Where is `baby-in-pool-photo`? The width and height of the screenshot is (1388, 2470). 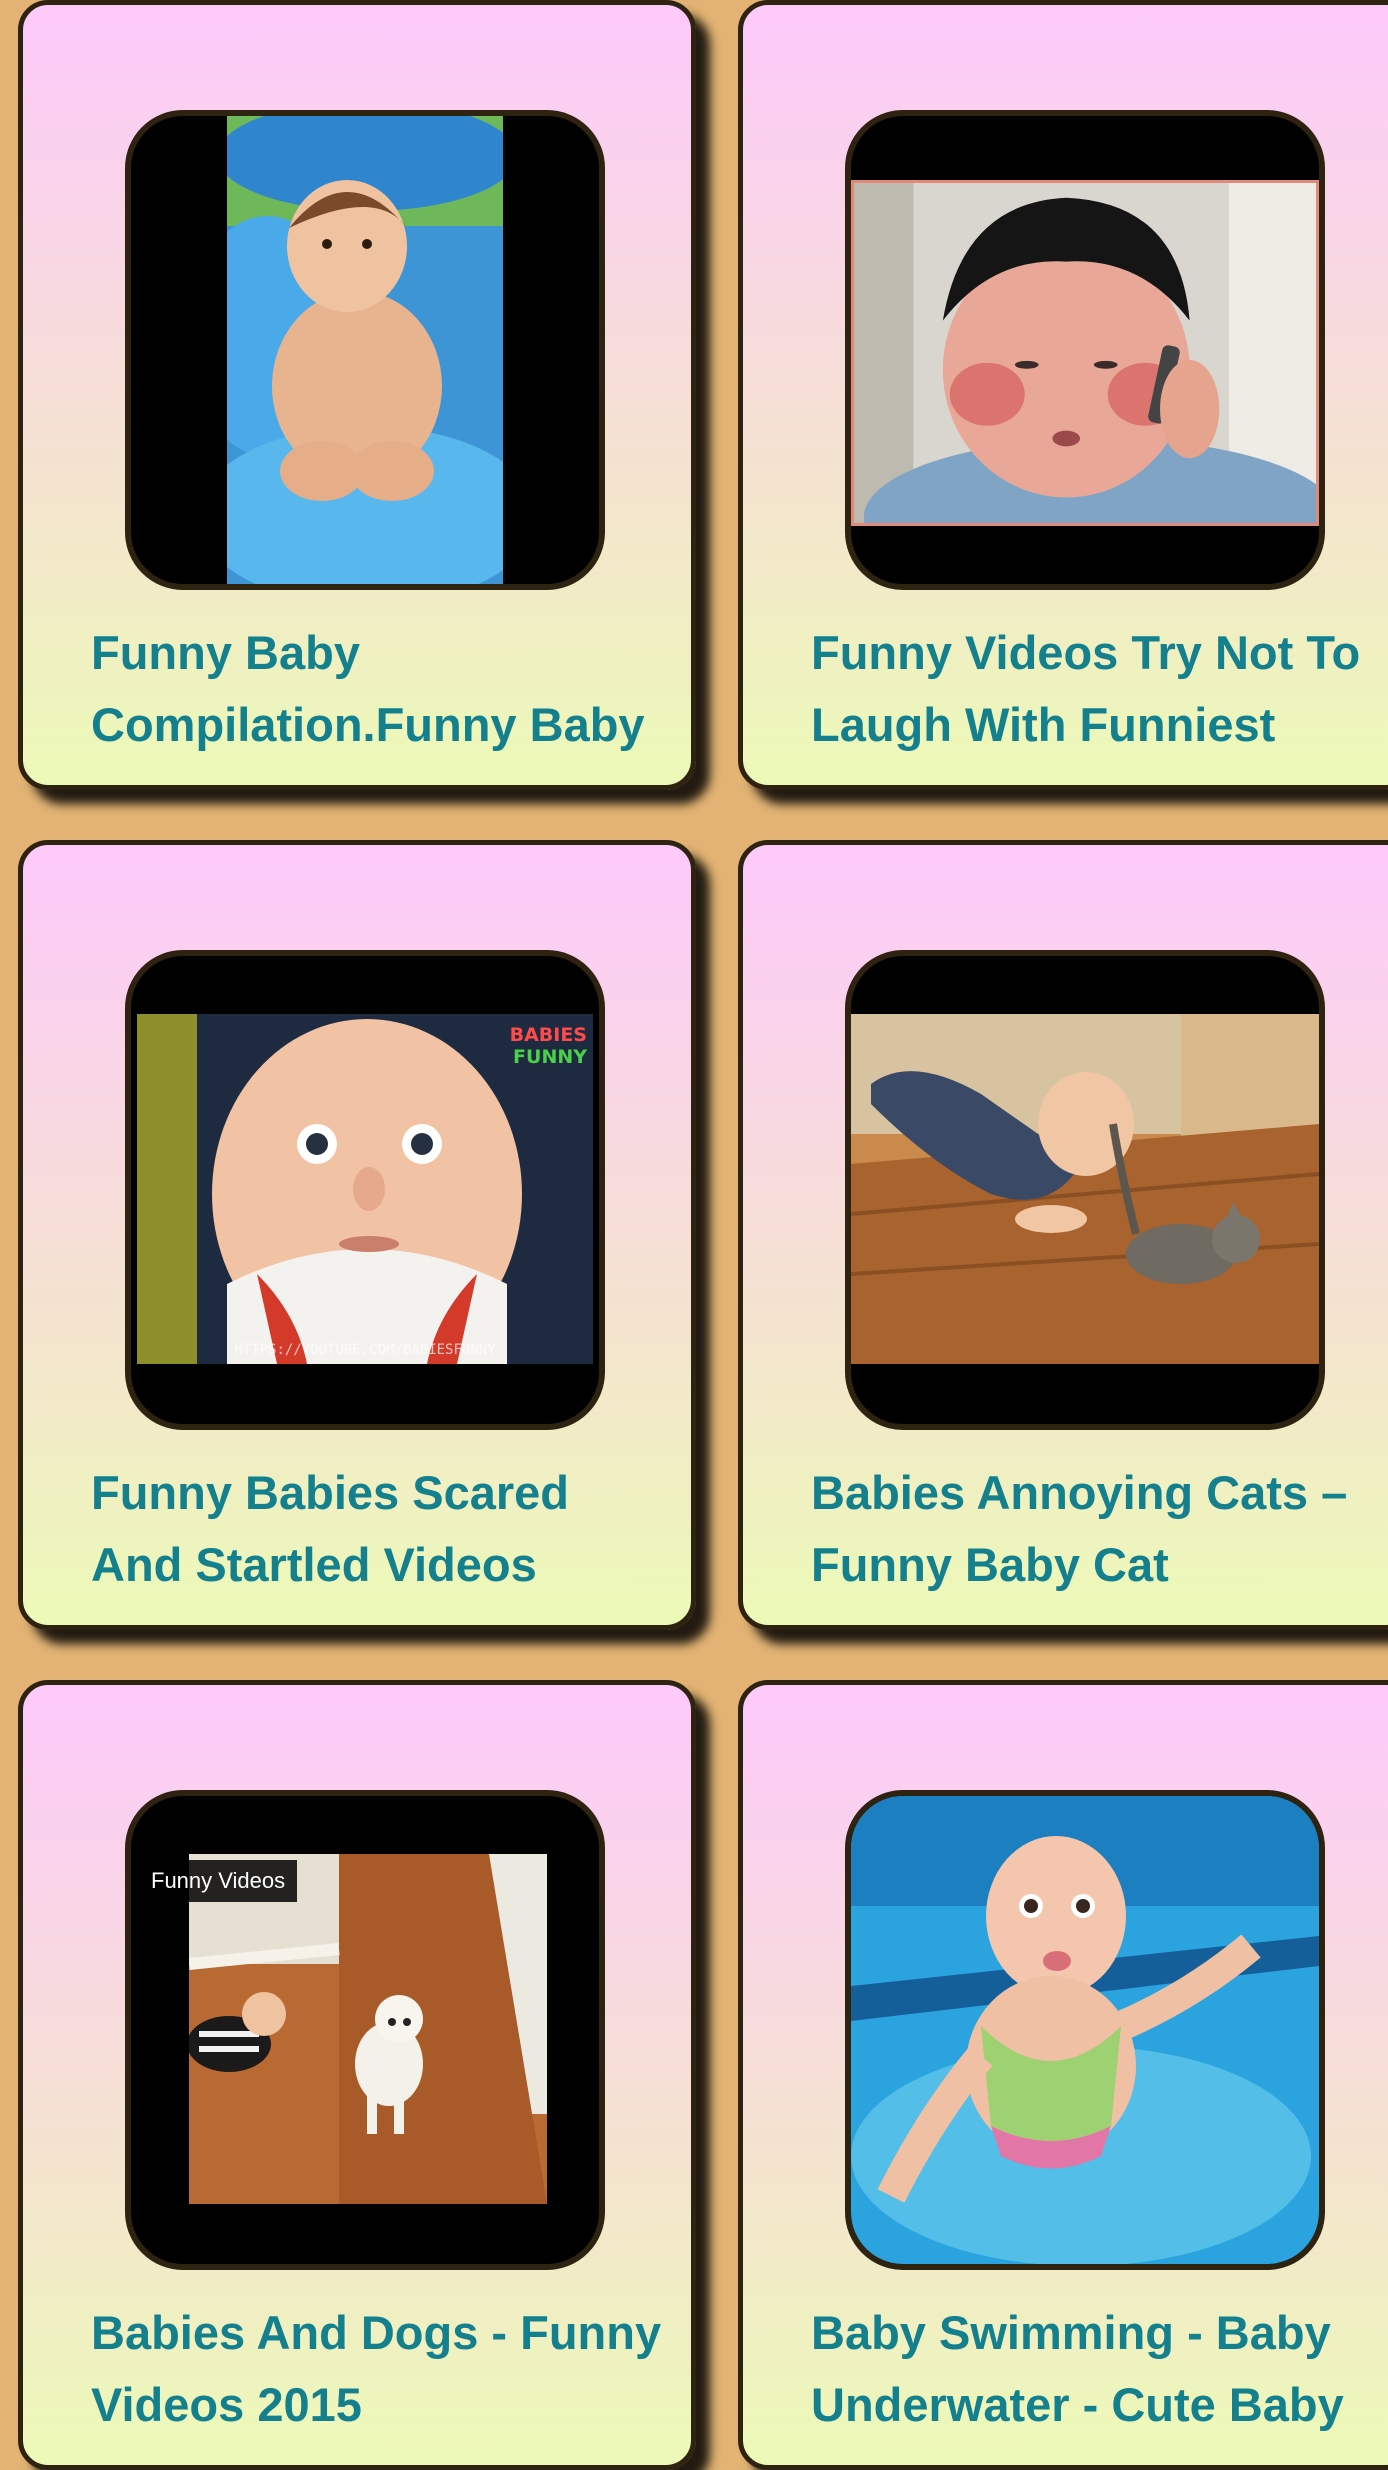
baby-in-pool-photo is located at coordinates (365, 350).